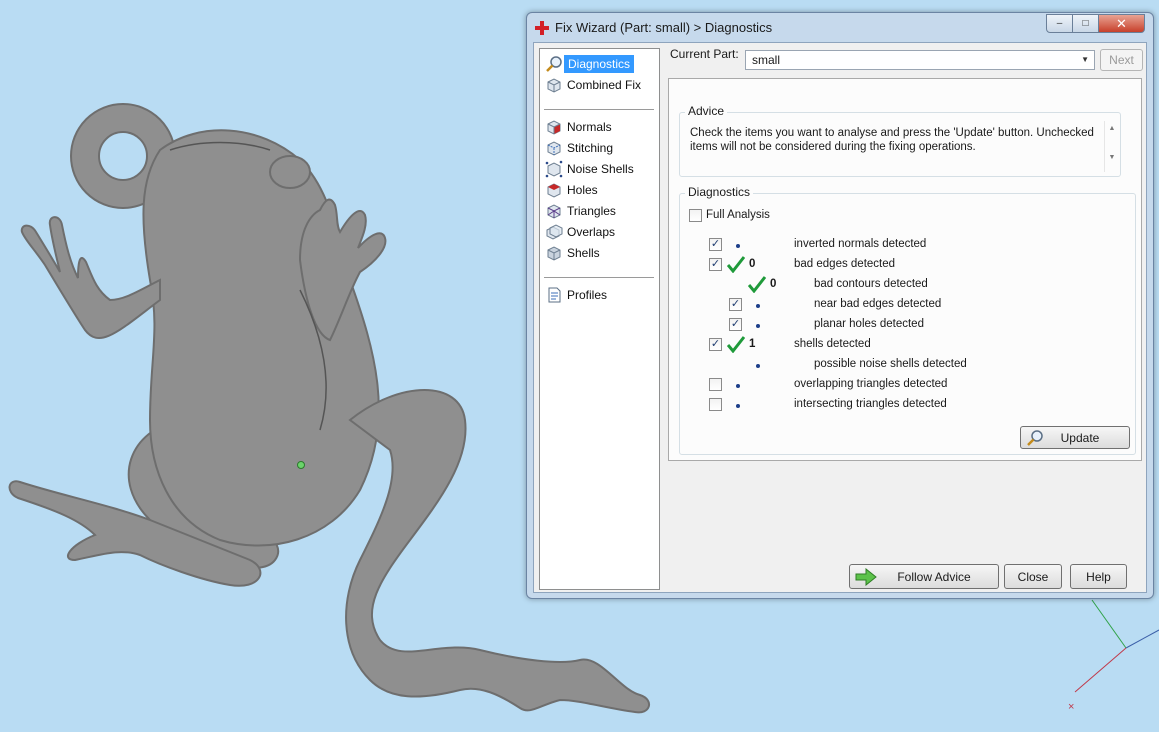 Image resolution: width=1159 pixels, height=732 pixels. Describe the element at coordinates (871, 284) in the screenshot. I see `row-label: bad contours detected` at that location.